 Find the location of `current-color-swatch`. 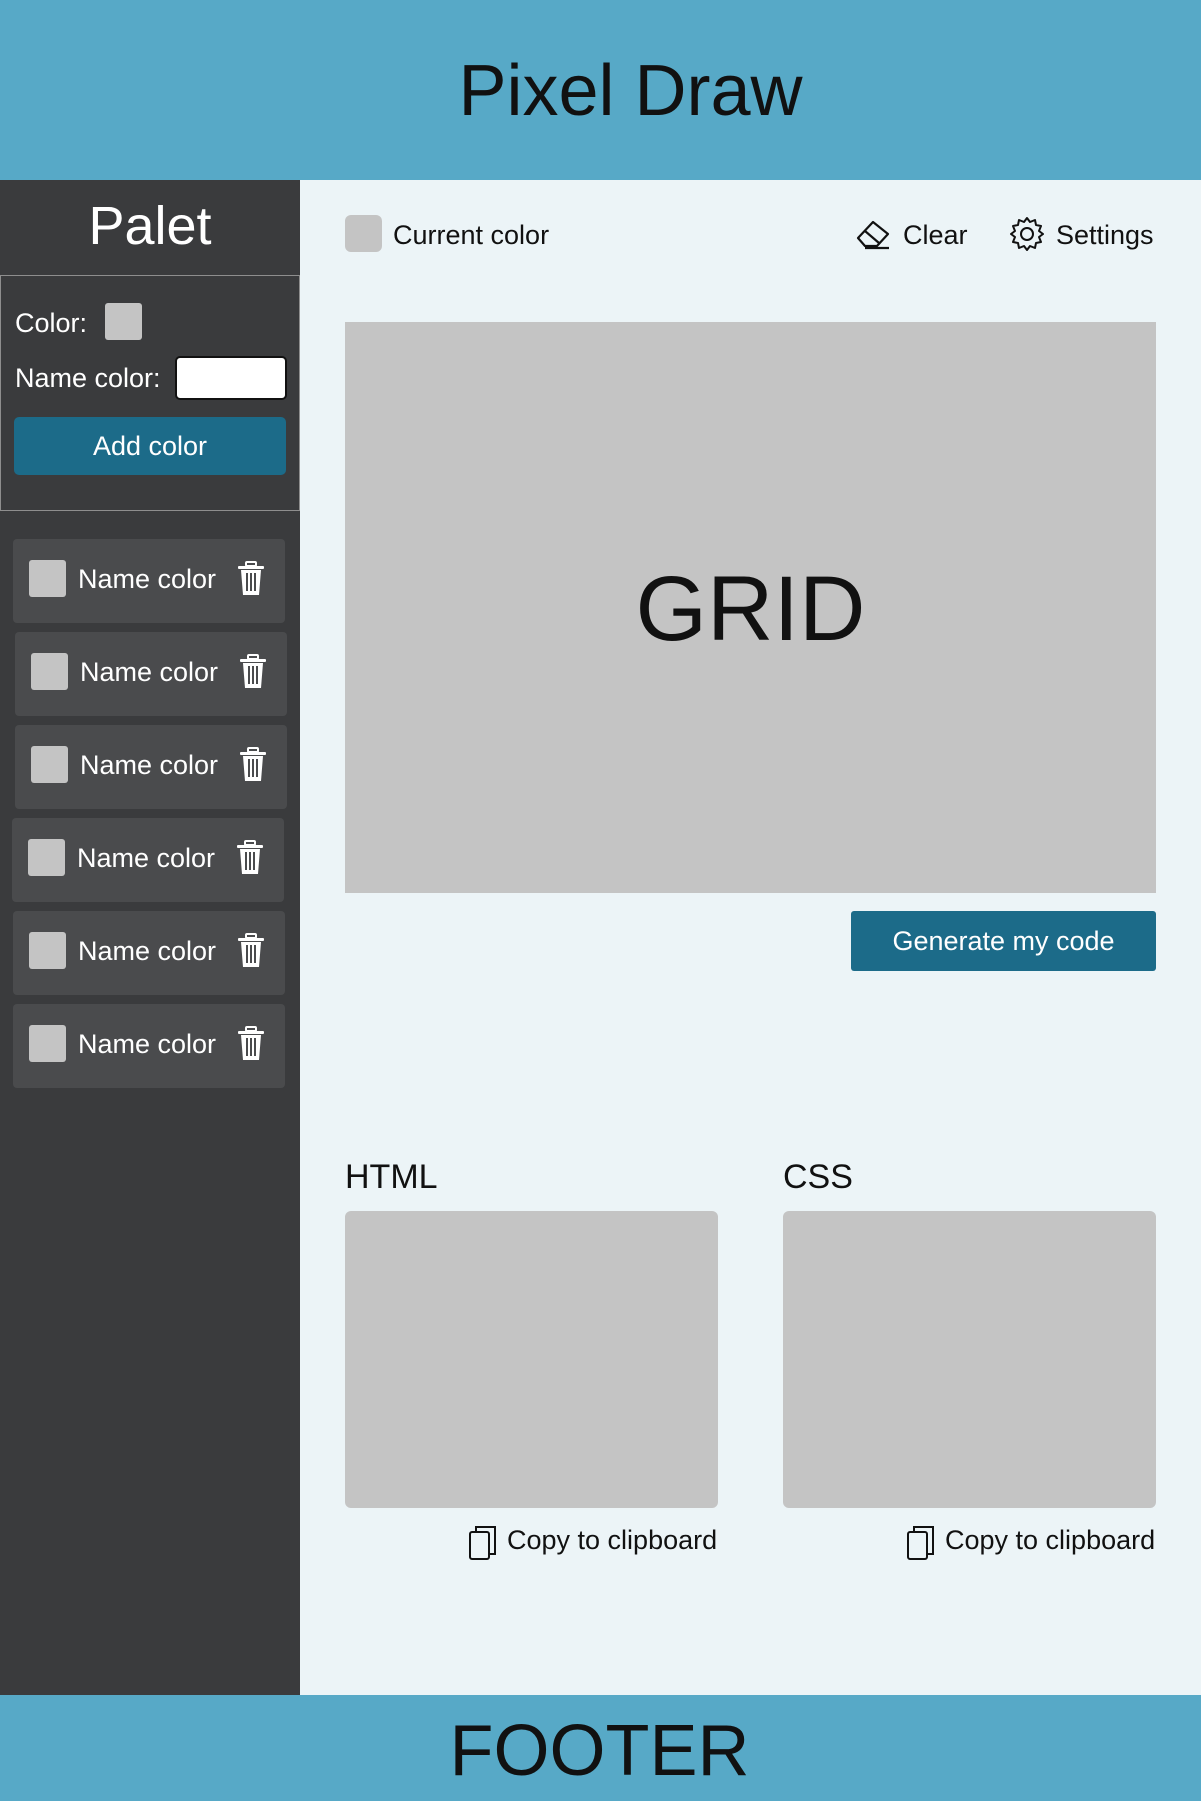

current-color-swatch is located at coordinates (363, 233).